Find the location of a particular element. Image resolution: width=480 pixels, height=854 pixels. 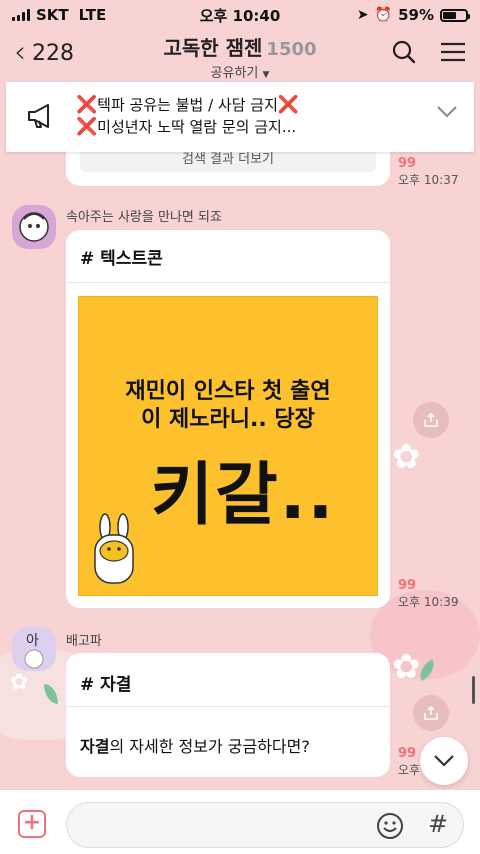

hash-icon: # is located at coordinates (438, 824).